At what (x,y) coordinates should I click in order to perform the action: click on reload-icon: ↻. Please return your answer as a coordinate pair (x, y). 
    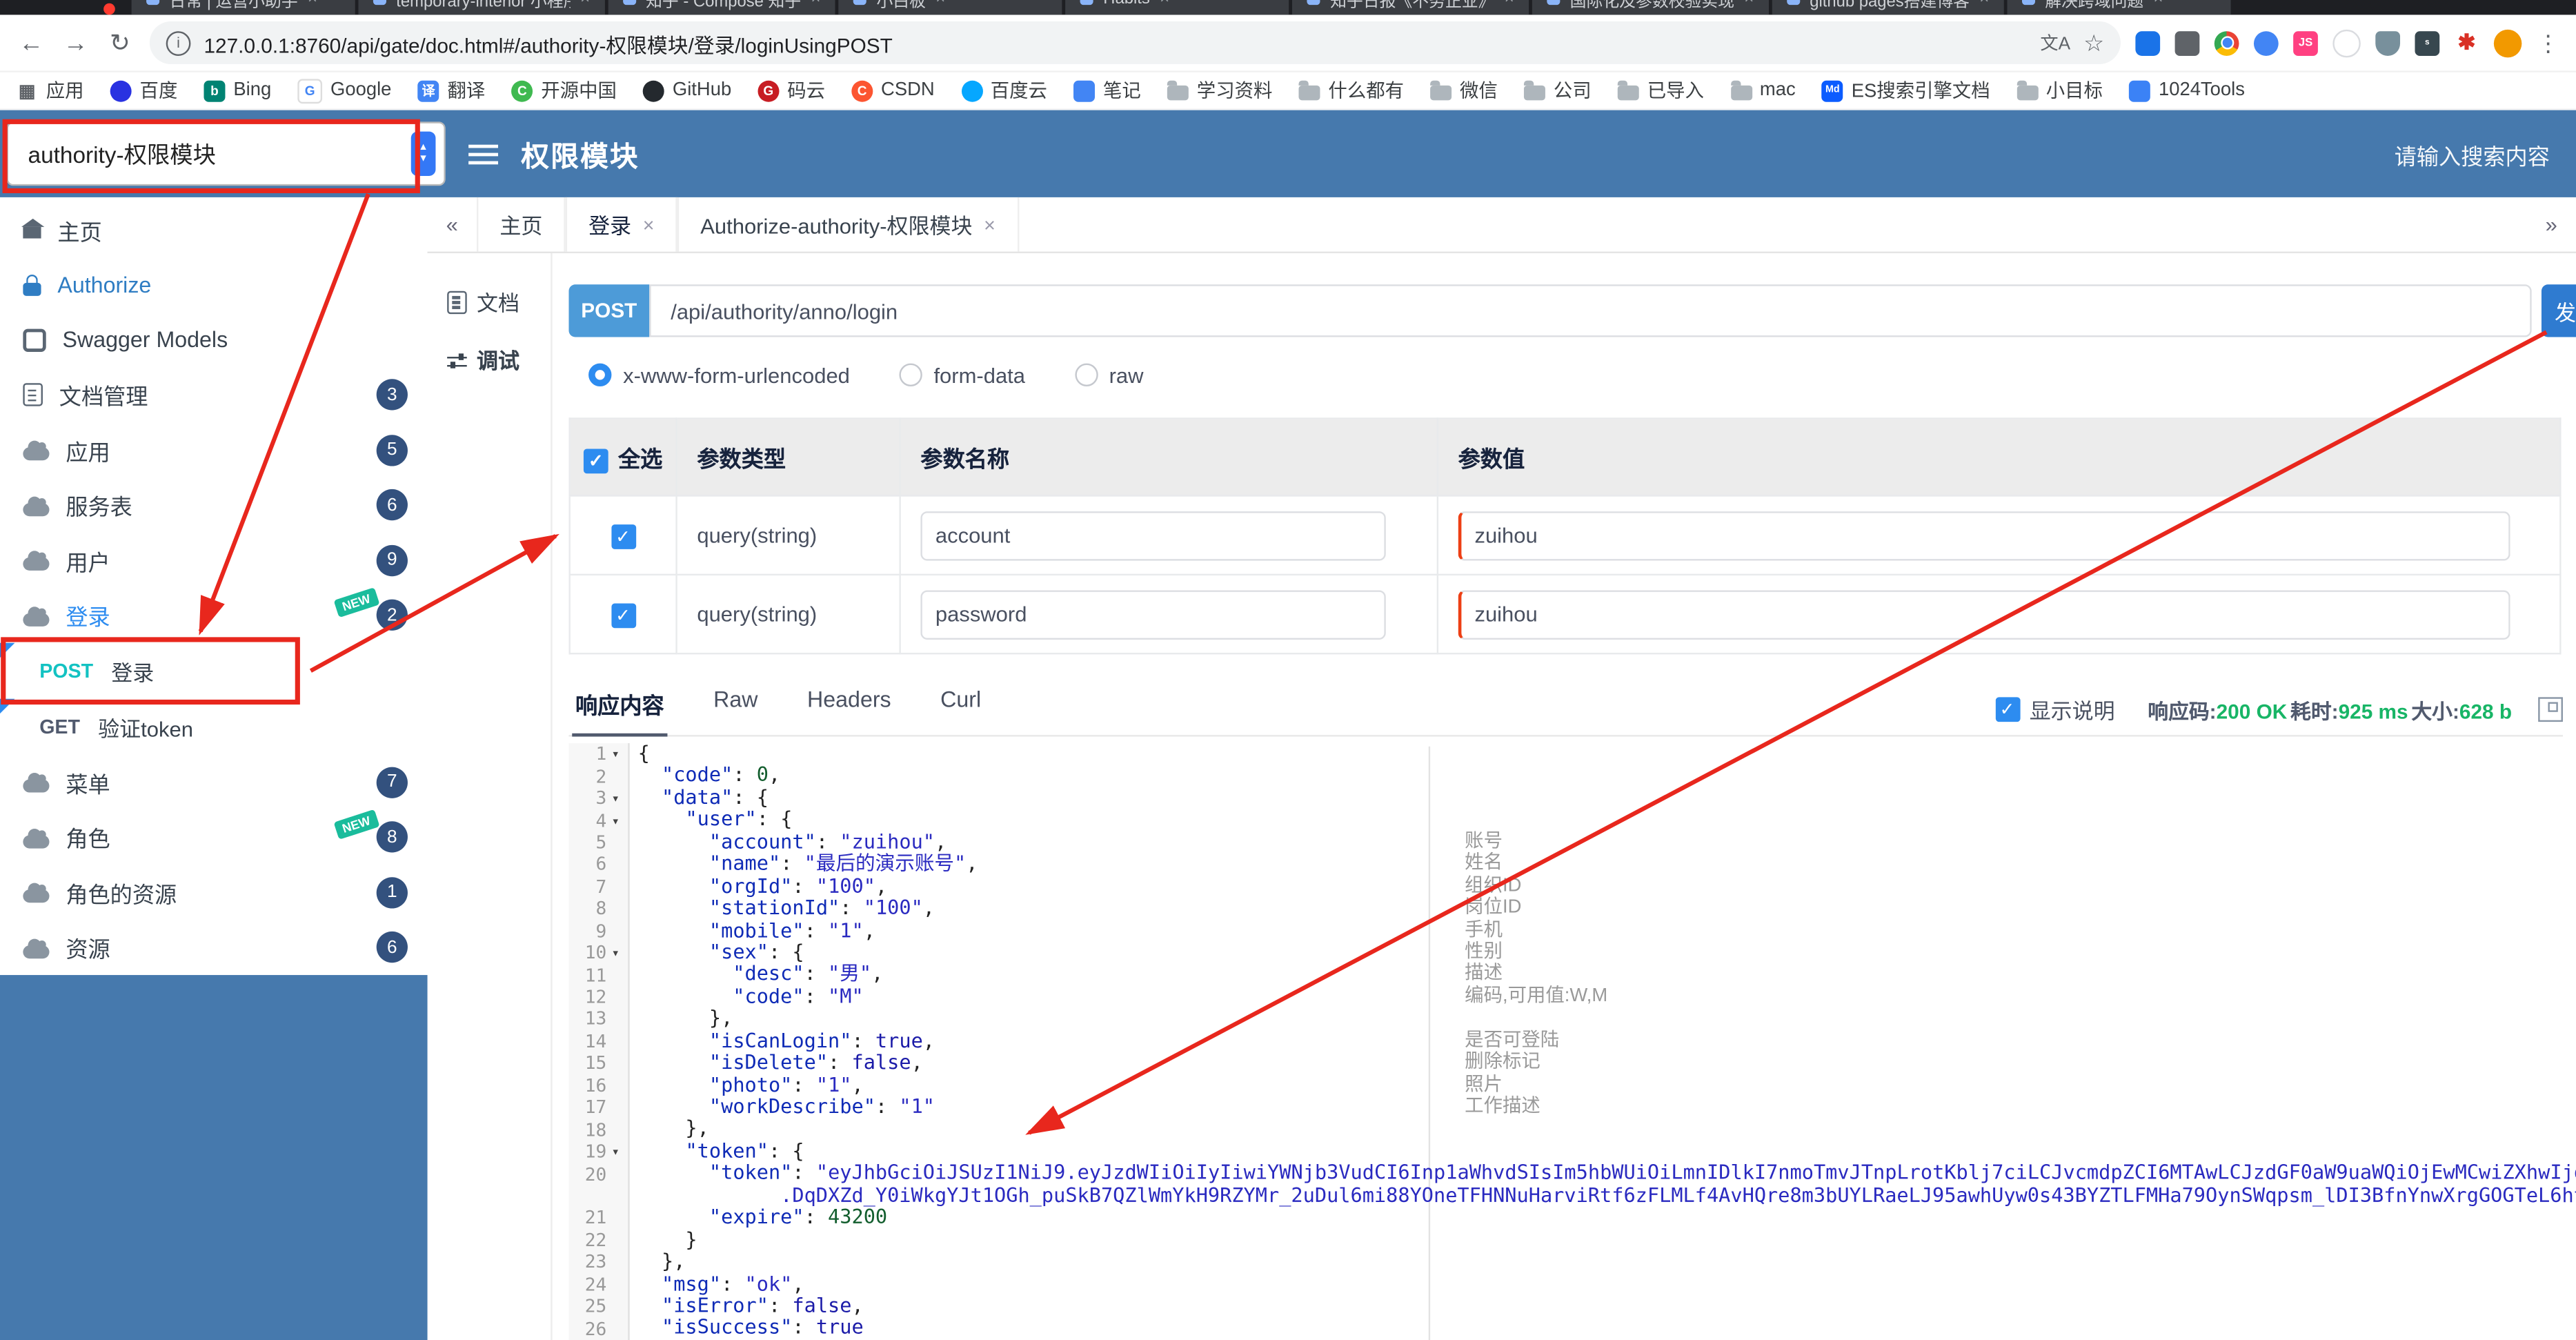
    Looking at the image, I should click on (120, 43).